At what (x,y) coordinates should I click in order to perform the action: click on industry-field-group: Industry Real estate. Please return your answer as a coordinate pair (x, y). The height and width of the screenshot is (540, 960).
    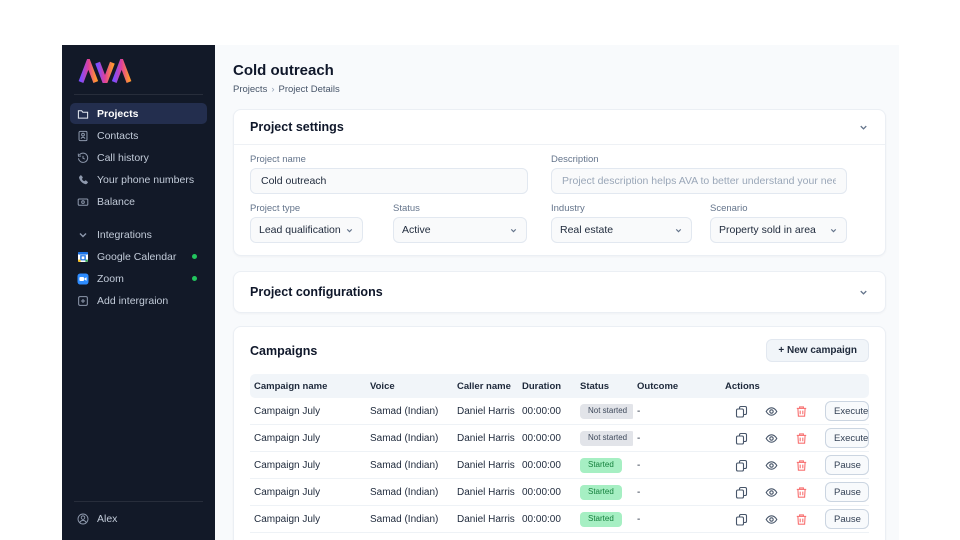
    Looking at the image, I should click on (621, 223).